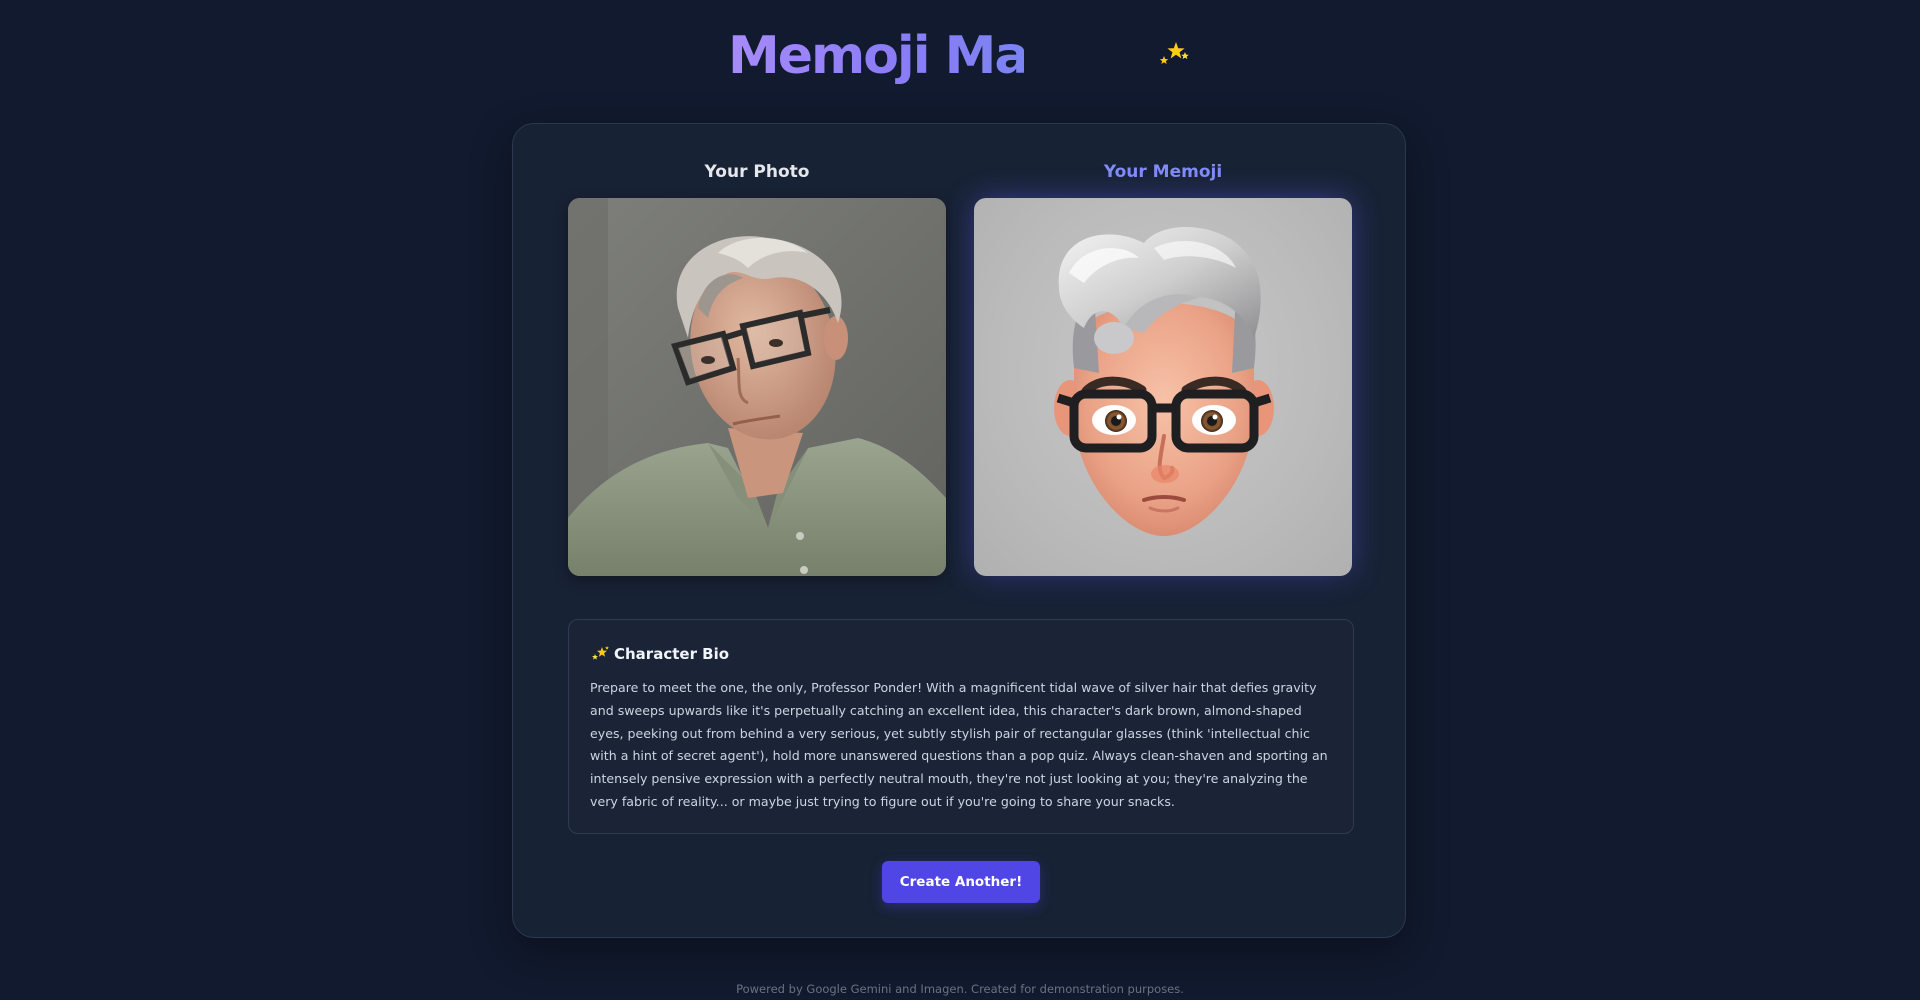  I want to click on character-bio-header: Character Bio, so click(960, 654).